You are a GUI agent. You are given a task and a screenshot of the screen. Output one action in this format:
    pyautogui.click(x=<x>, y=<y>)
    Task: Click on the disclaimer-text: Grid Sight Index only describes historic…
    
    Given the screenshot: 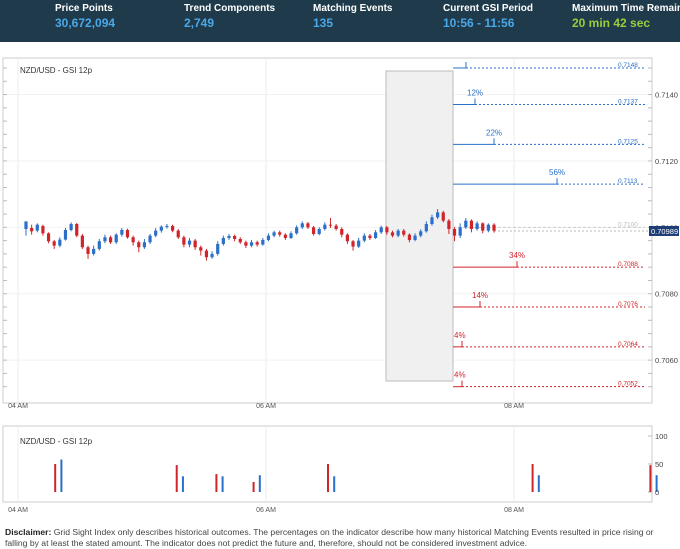 What is the action you would take?
    pyautogui.click(x=329, y=537)
    